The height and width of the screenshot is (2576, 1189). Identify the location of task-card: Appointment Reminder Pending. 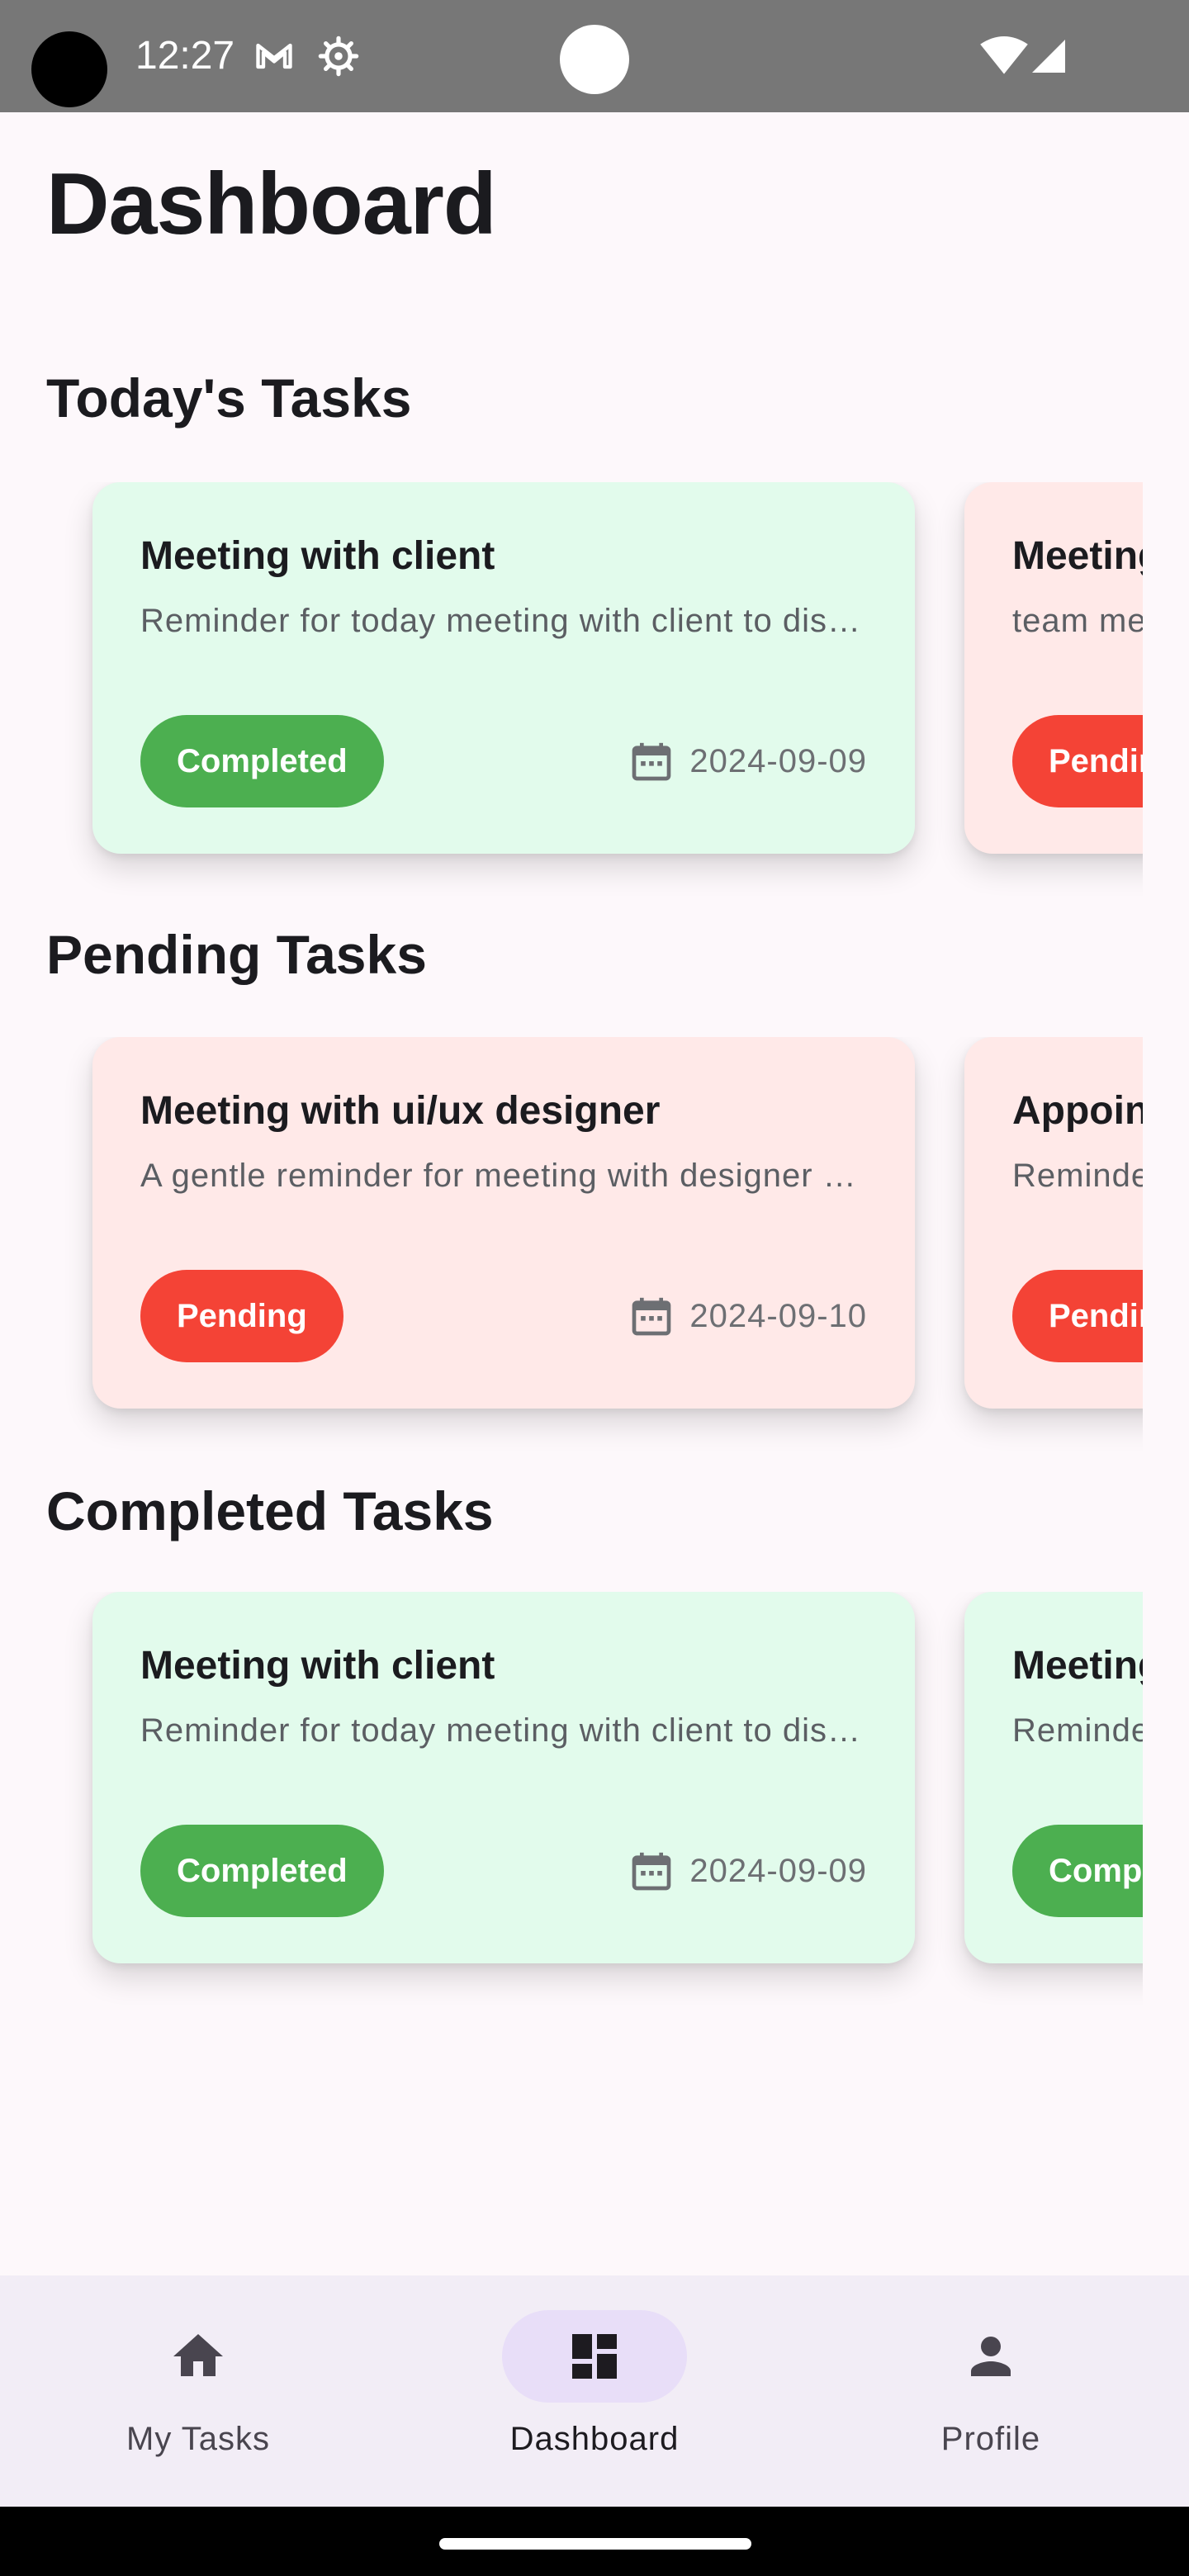
(1053, 1223).